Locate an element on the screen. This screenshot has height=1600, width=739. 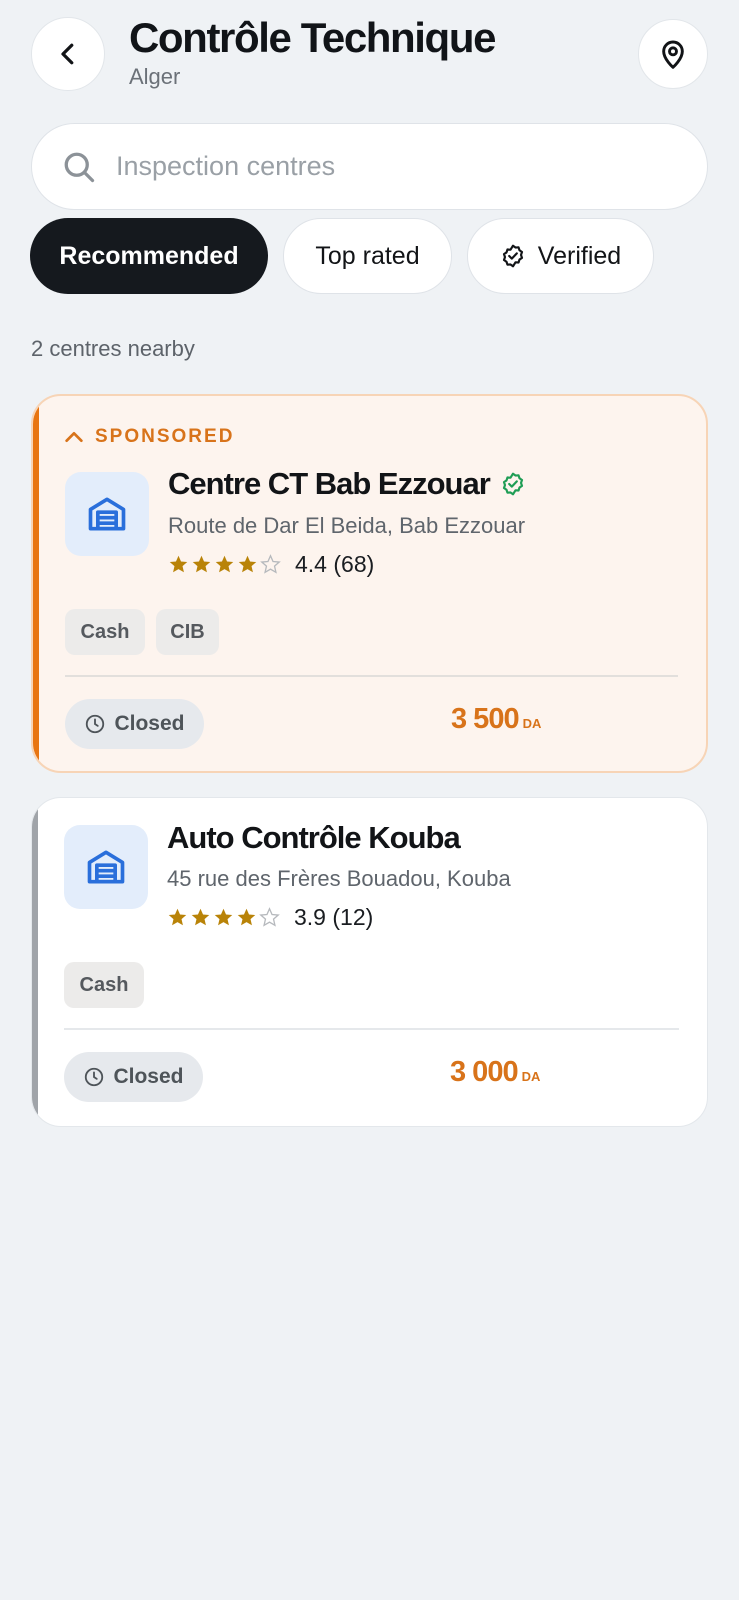
filter-chip-label: Recommended is located at coordinates (149, 255).